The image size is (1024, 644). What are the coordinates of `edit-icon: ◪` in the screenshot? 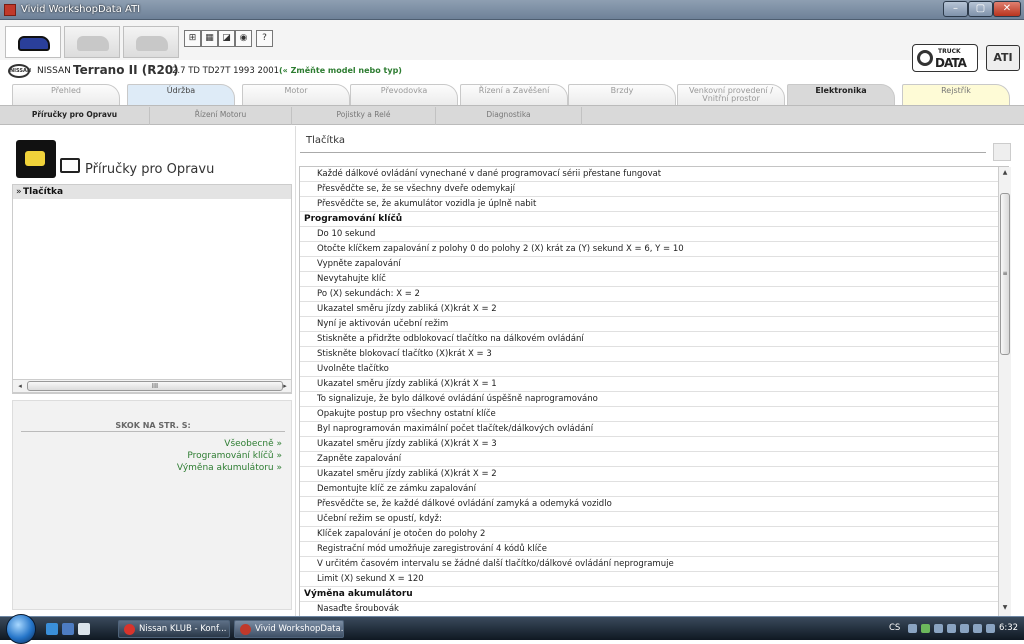 It's located at (226, 38).